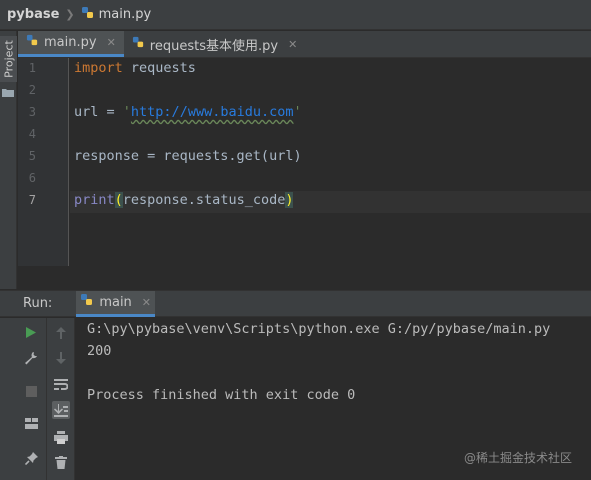 This screenshot has height=480, width=591. What do you see at coordinates (87, 302) in the screenshot?
I see `python-icon` at bounding box center [87, 302].